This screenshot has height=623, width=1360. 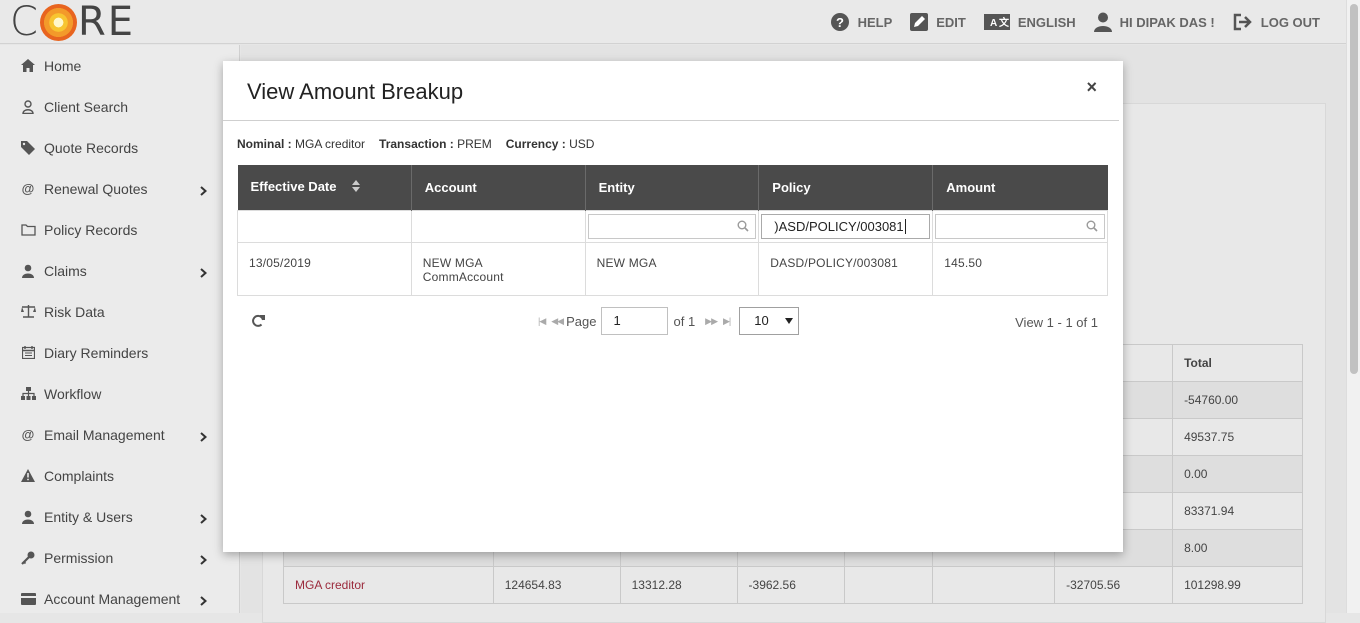 I want to click on sidebar-item-risk-data: Risk Data, so click(x=119, y=311).